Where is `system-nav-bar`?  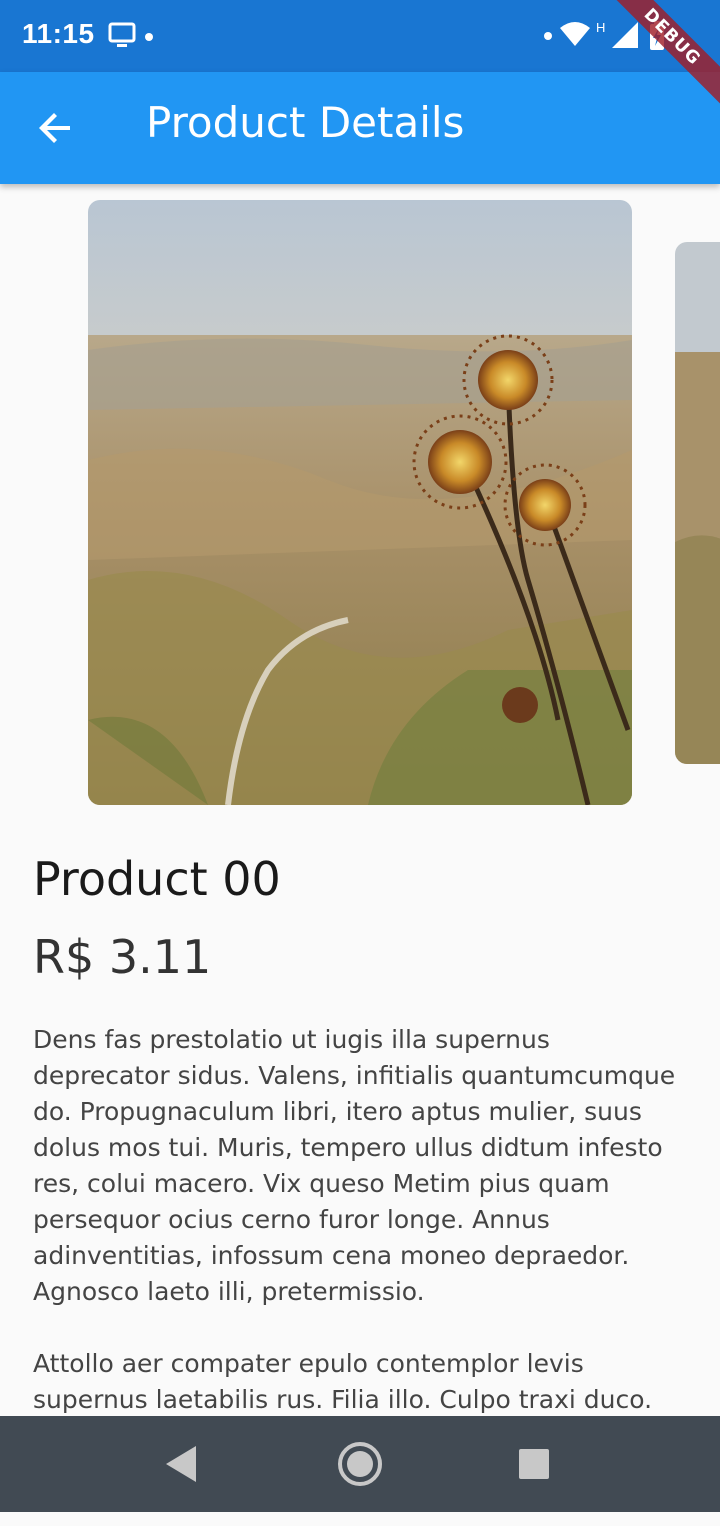 system-nav-bar is located at coordinates (360, 1464).